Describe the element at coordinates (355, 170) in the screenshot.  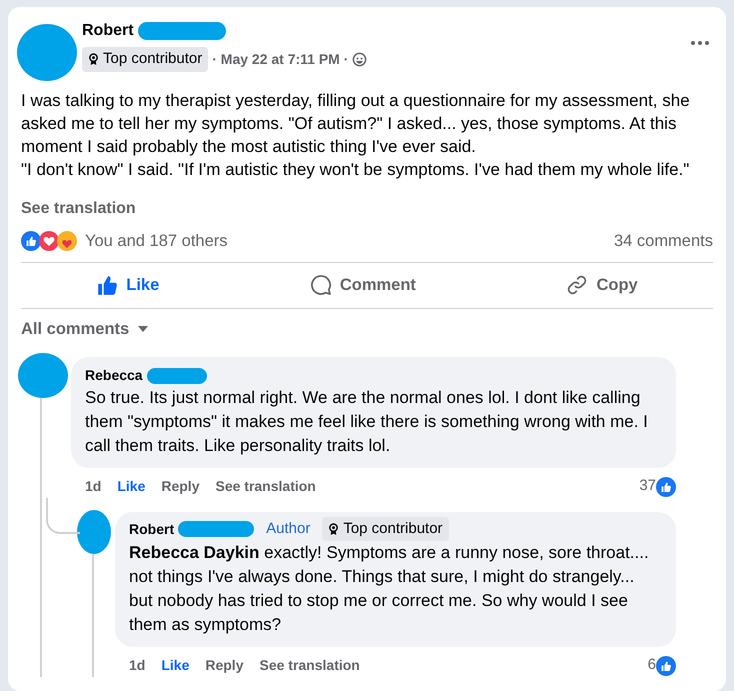
I see `post-text: "I don't know" I said. "If I'm autistic they won't be symptoms. I've had them my whole life."` at that location.